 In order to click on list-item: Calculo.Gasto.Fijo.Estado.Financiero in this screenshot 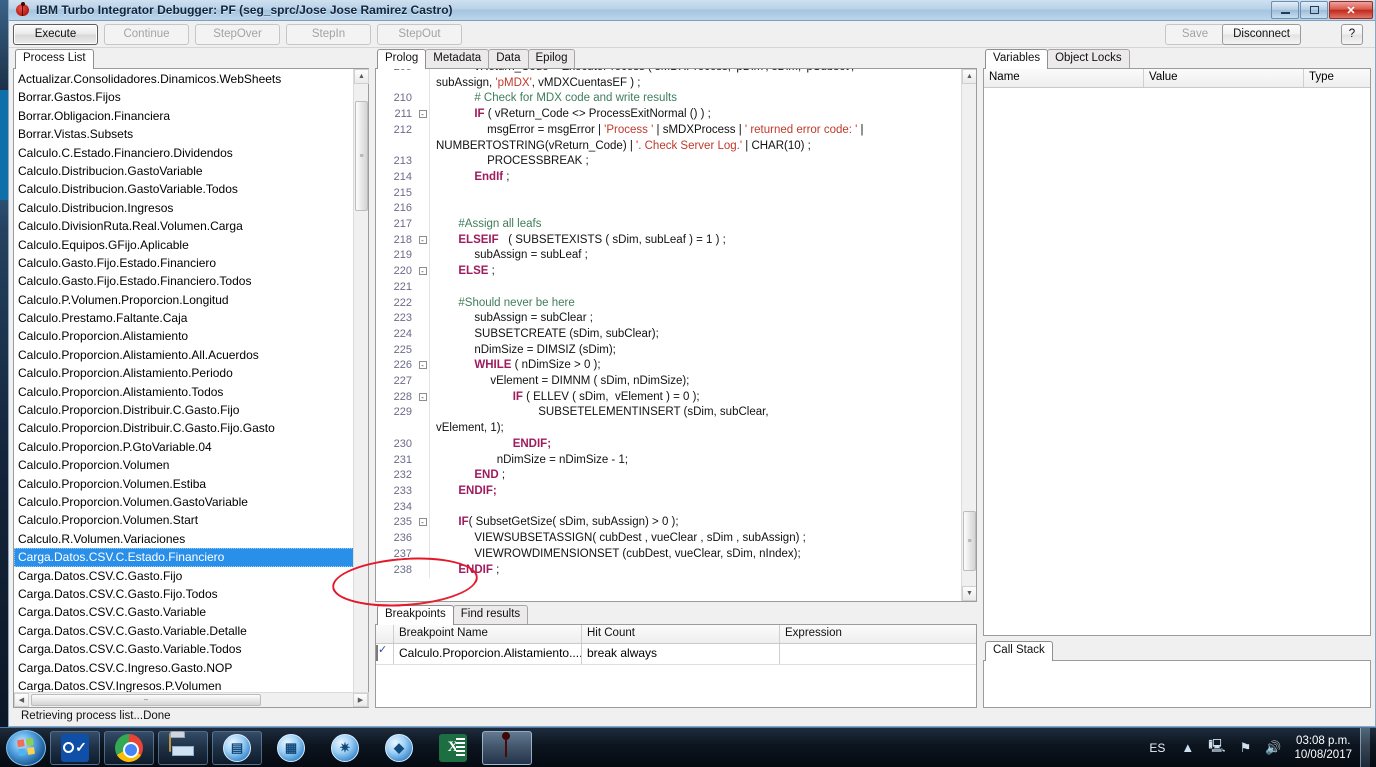, I will do `click(191, 263)`.